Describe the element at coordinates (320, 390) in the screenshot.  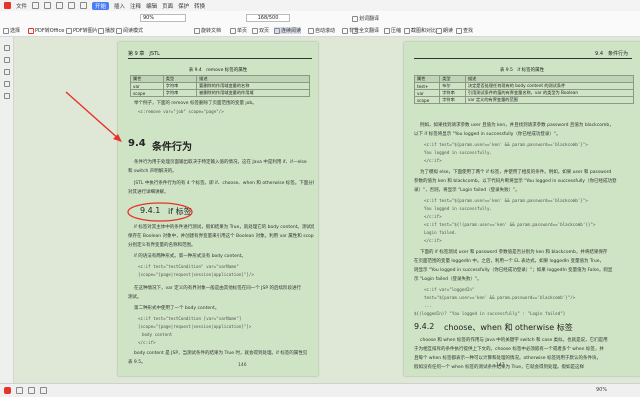
I see `status-bar: 90%` at that location.